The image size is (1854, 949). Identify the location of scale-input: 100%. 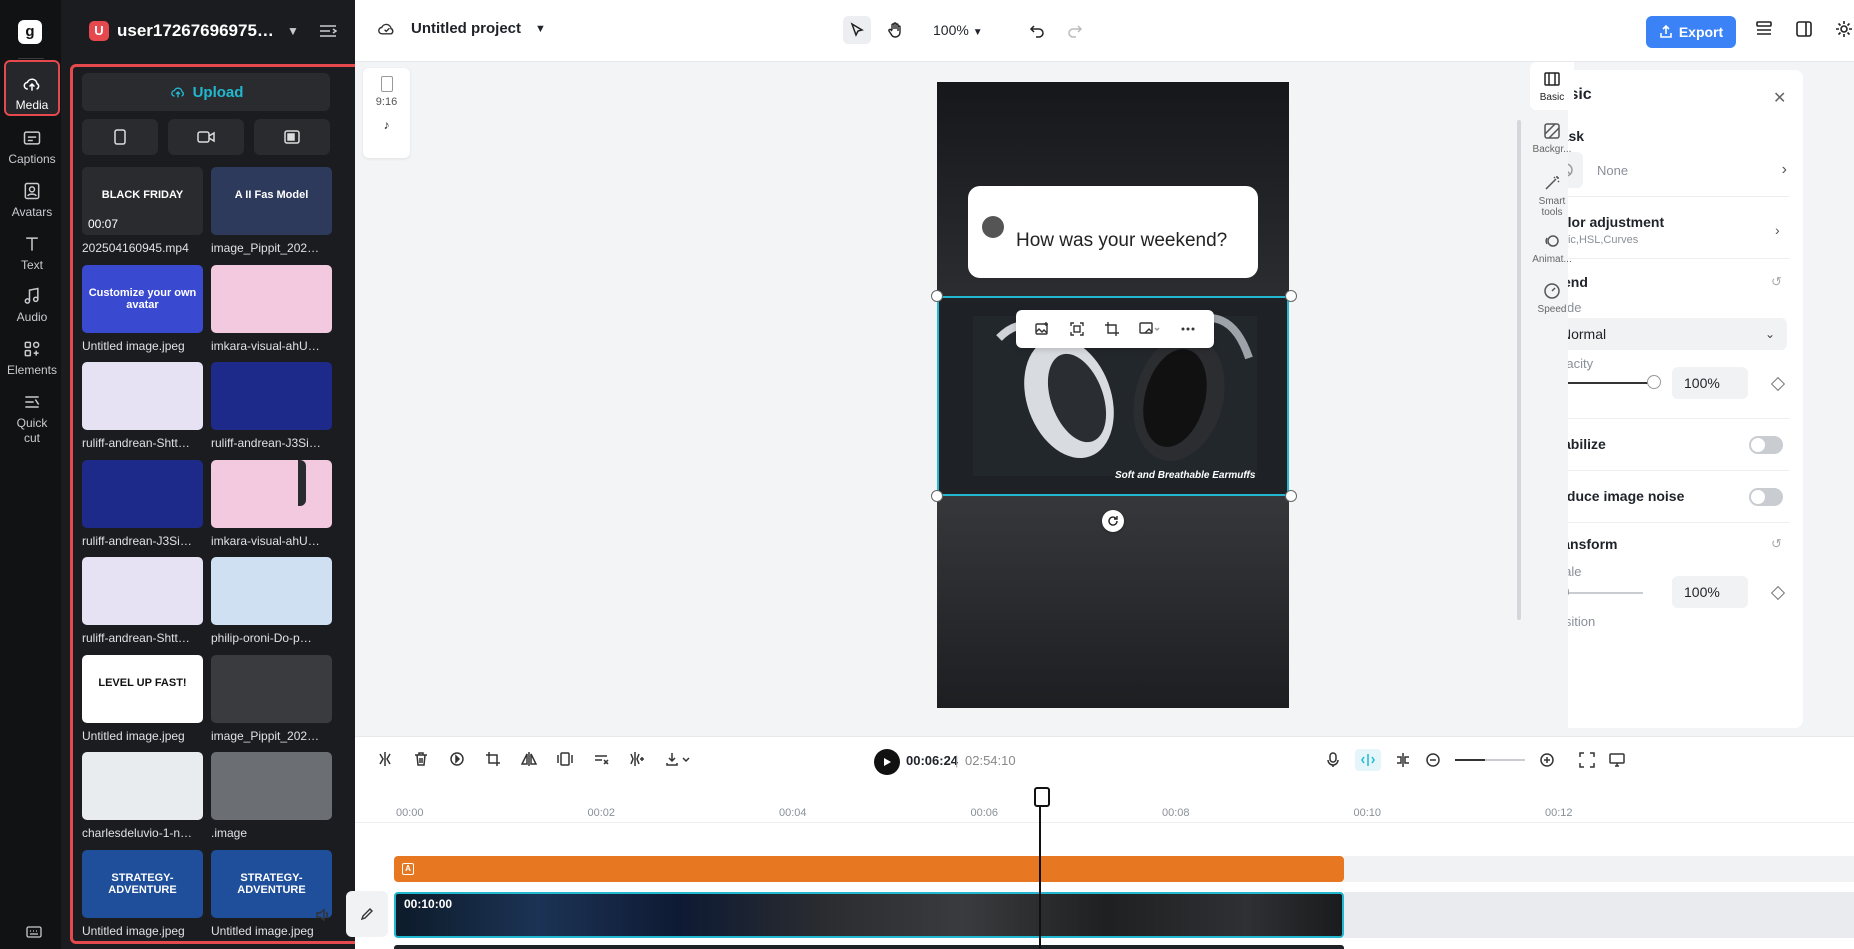
(1710, 592).